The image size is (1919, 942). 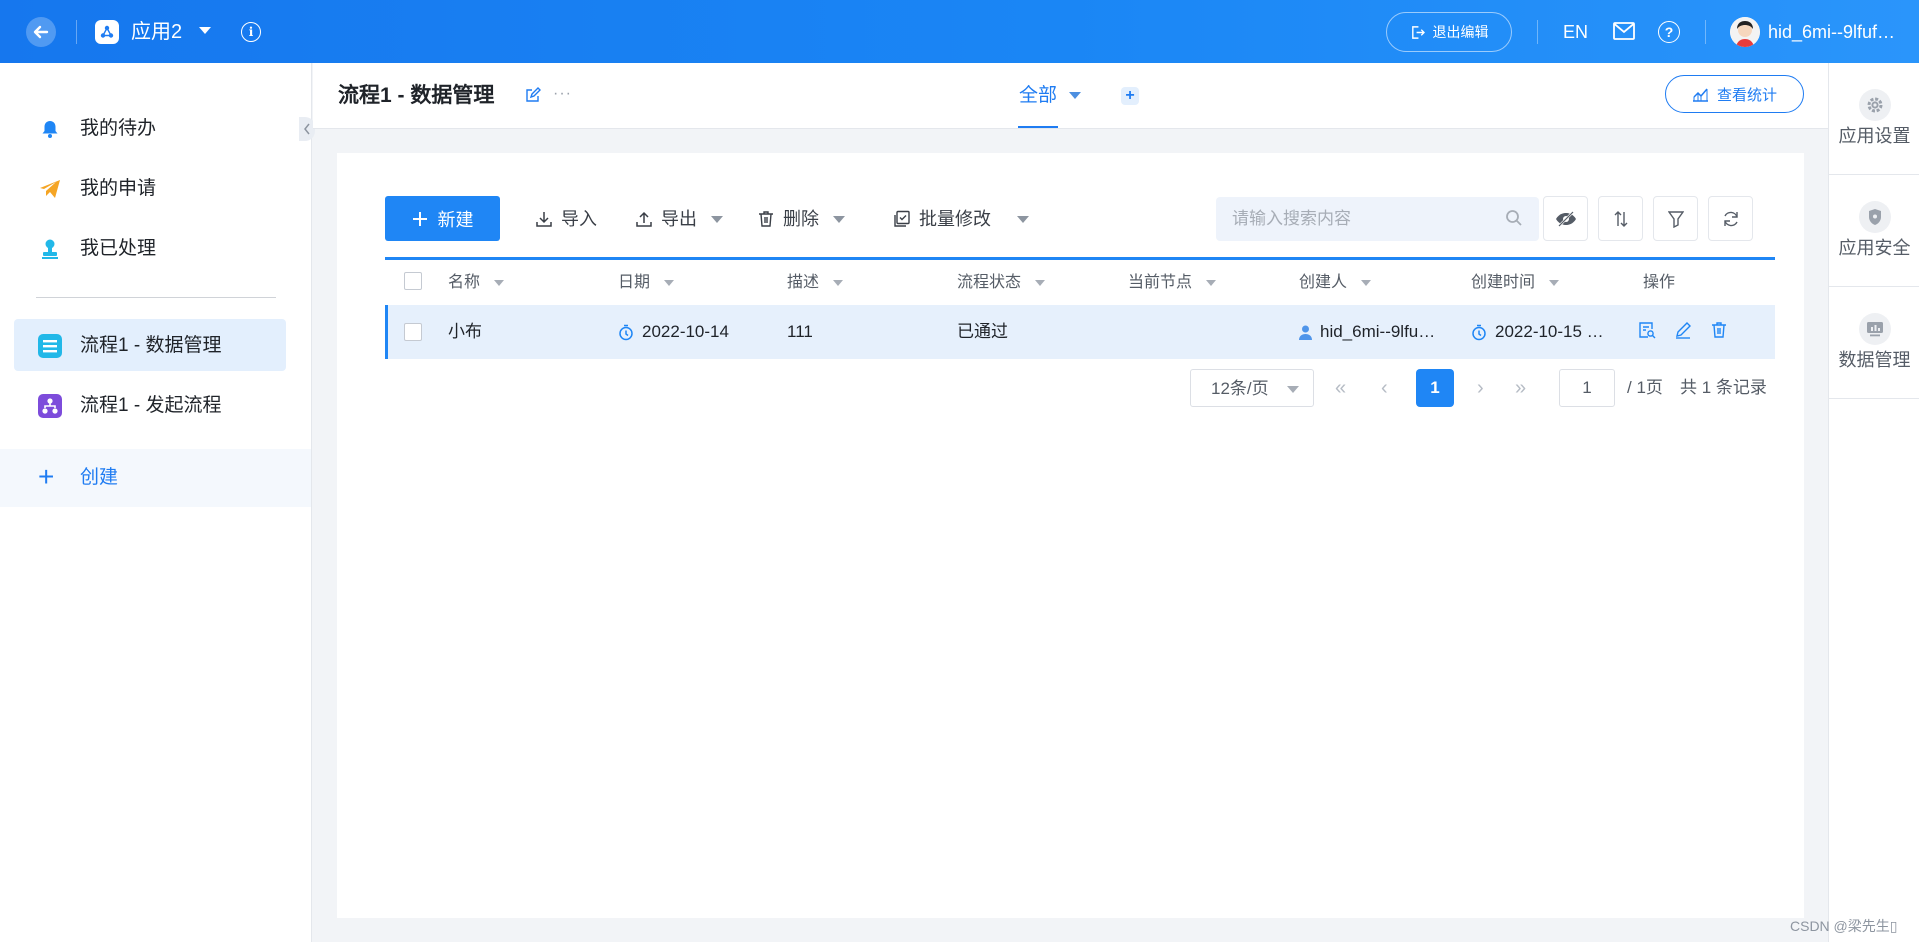 I want to click on logout-icon, so click(x=1418, y=32).